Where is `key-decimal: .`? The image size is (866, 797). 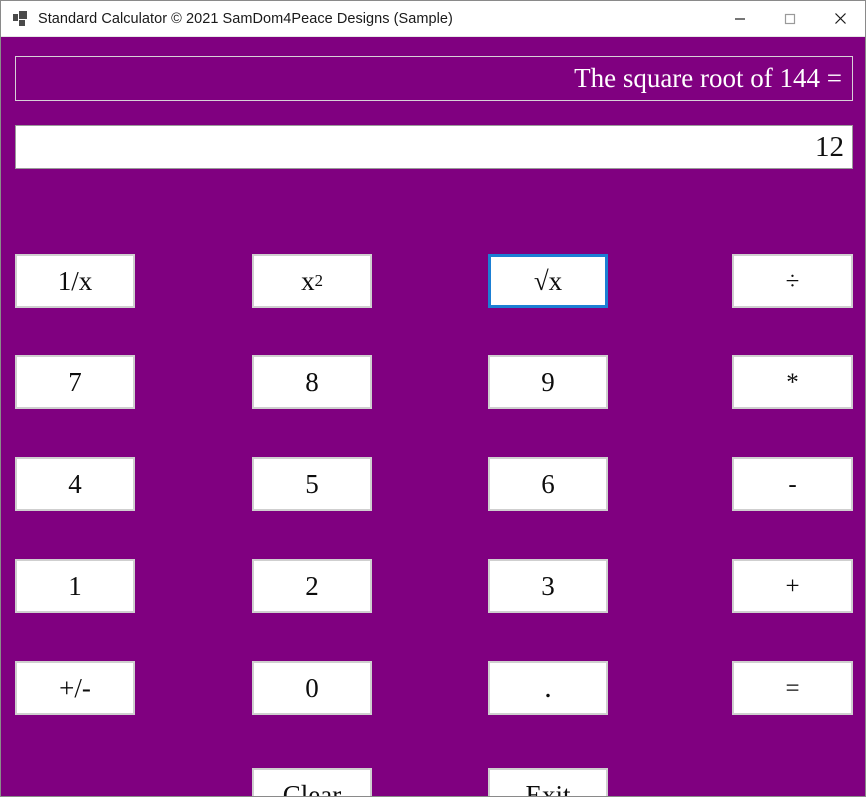 key-decimal: . is located at coordinates (548, 688).